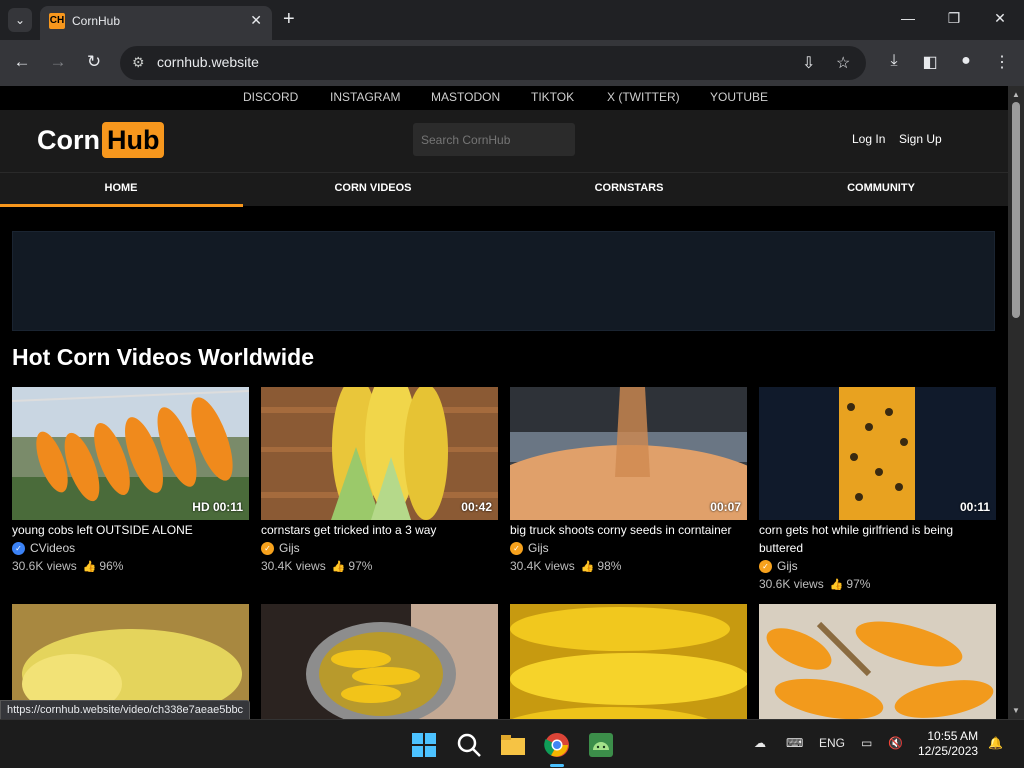 This screenshot has height=768, width=1024. What do you see at coordinates (270, 97) in the screenshot?
I see `social-link-discord: DISCORD` at bounding box center [270, 97].